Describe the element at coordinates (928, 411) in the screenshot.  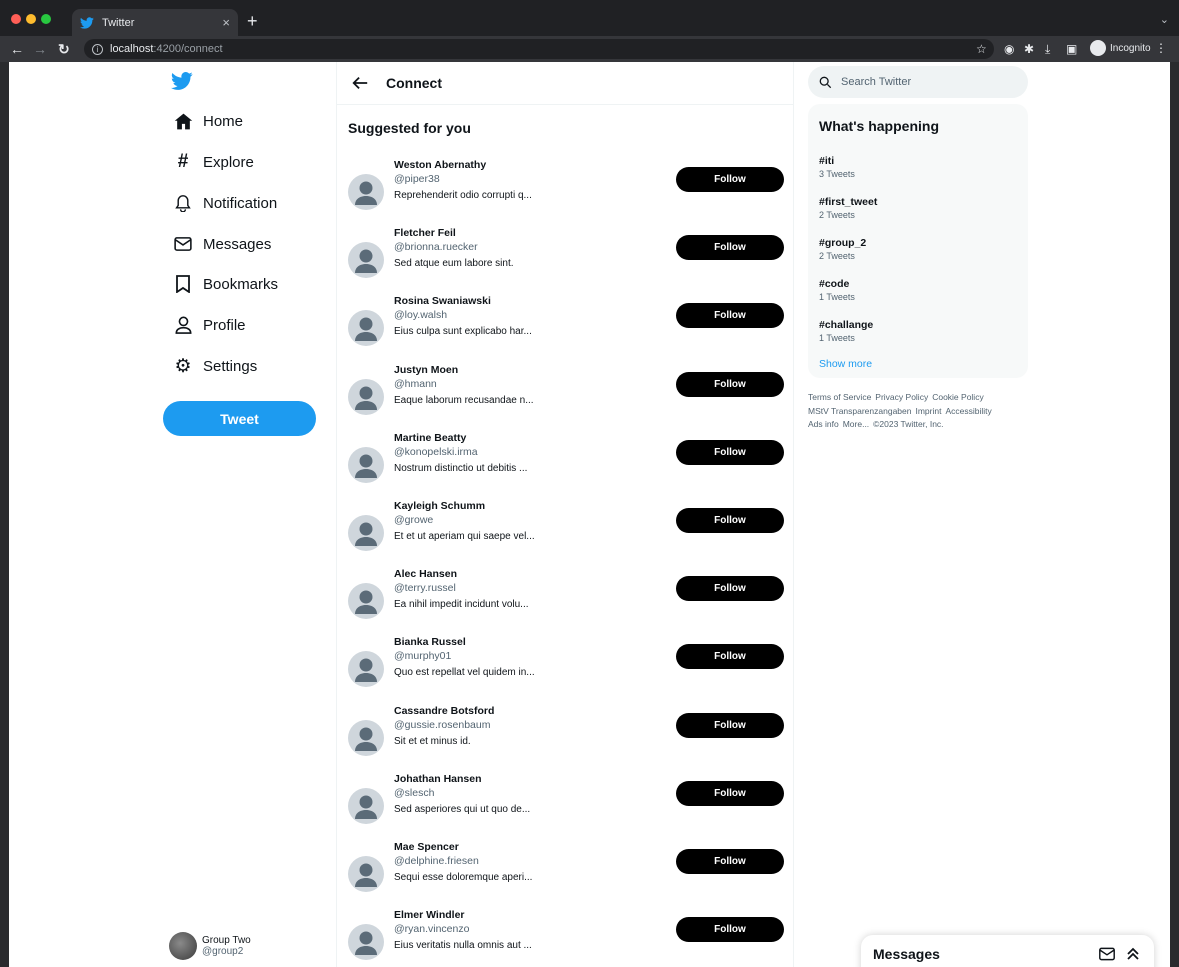
I see `footer-link: Imprint` at that location.